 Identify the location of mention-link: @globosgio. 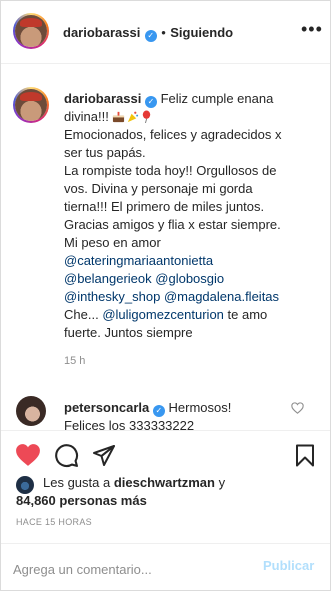
(189, 278).